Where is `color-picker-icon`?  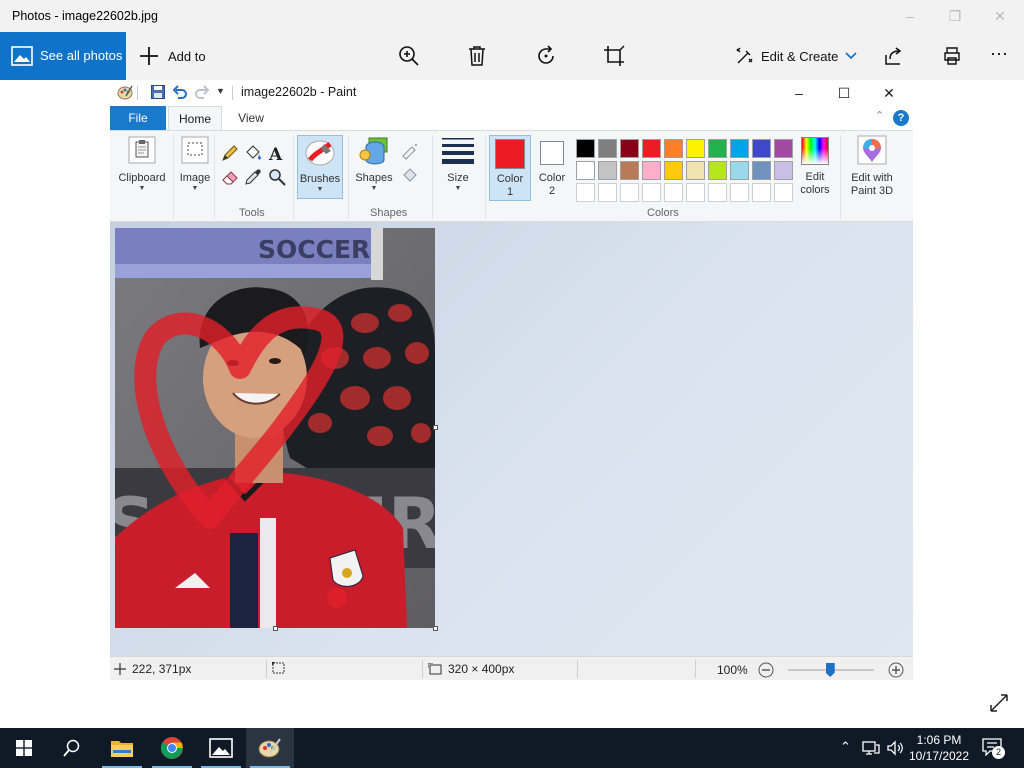
color-picker-icon is located at coordinates (253, 177).